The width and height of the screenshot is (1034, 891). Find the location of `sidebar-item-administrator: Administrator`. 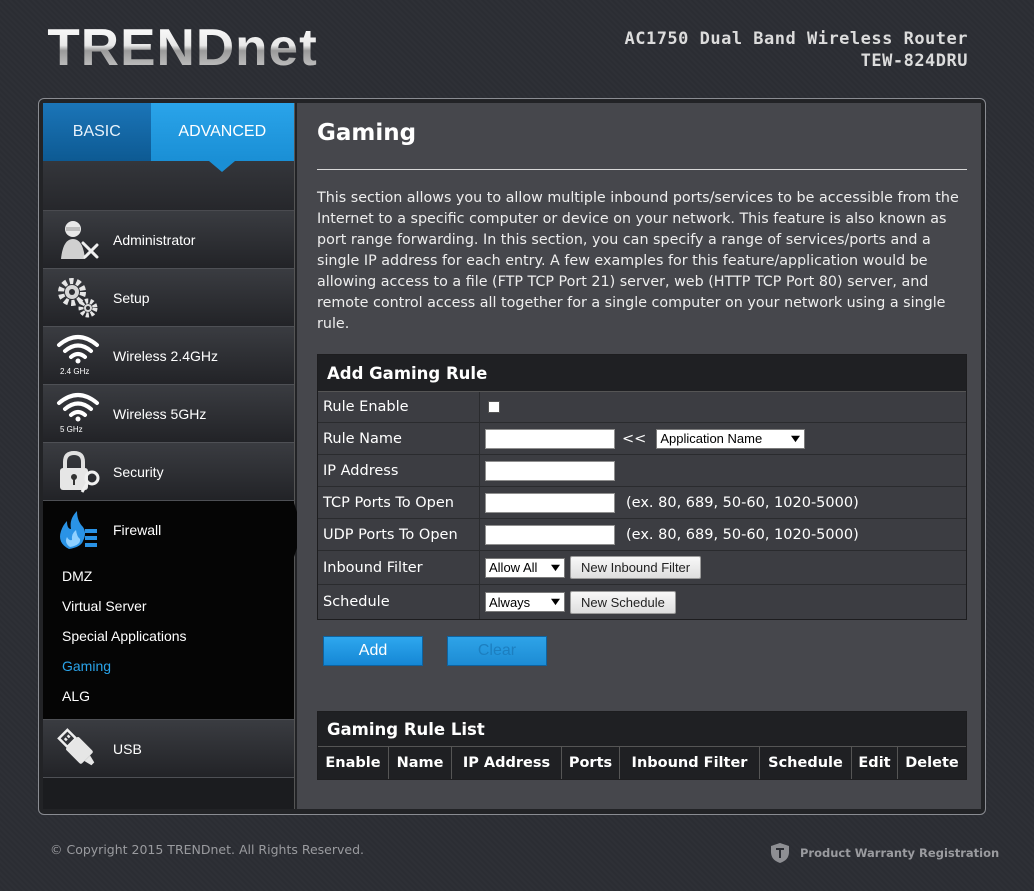

sidebar-item-administrator: Administrator is located at coordinates (168, 240).